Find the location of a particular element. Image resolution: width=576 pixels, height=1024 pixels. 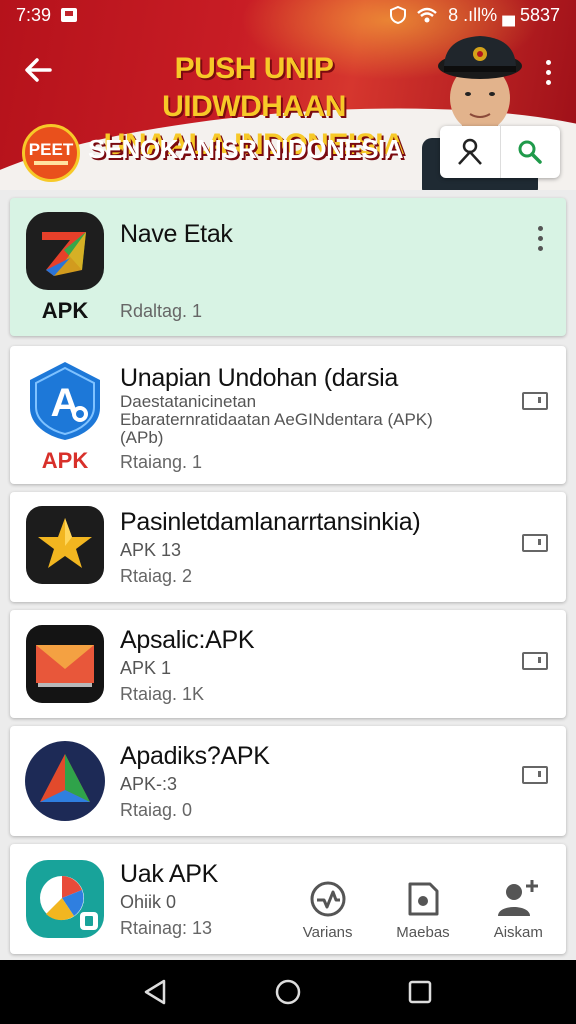

overflow-menu-button is located at coordinates (548, 72).